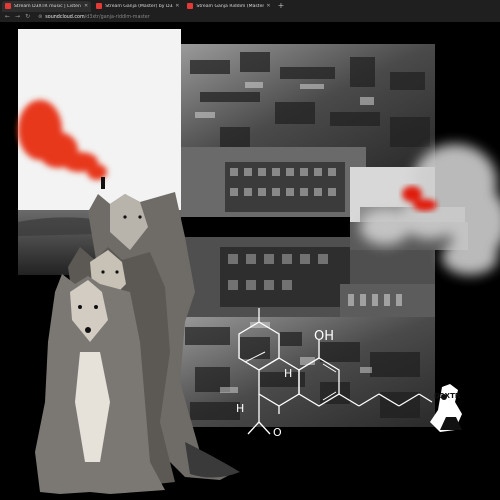  Describe the element at coordinates (324, 336) in the screenshot. I see `molecule-label-oh: OH` at that location.